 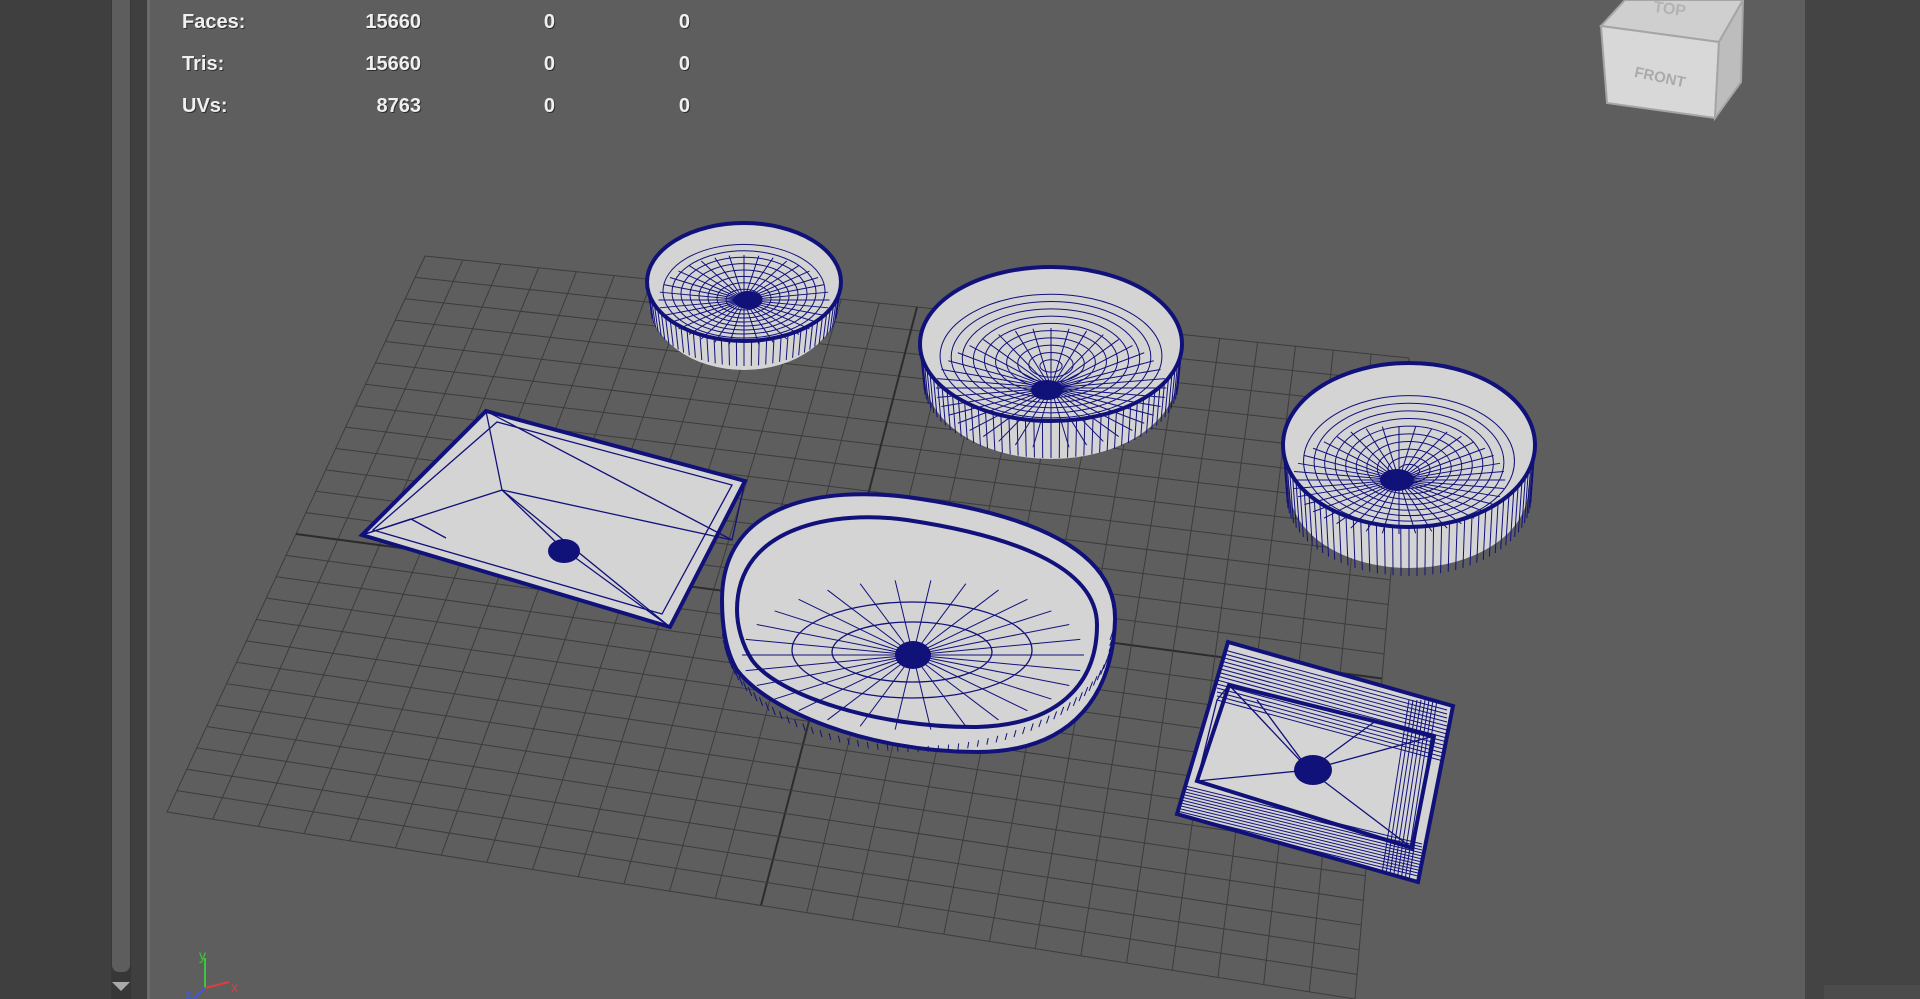 What do you see at coordinates (553, 519) in the screenshot?
I see `rectangular-flat-sink` at bounding box center [553, 519].